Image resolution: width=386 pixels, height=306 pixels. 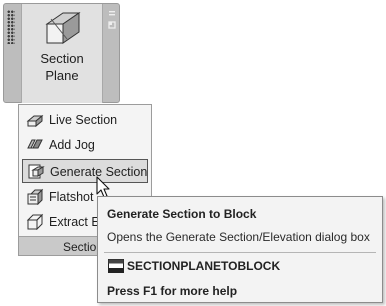 I want to click on generate-section-icon, so click(x=36, y=171).